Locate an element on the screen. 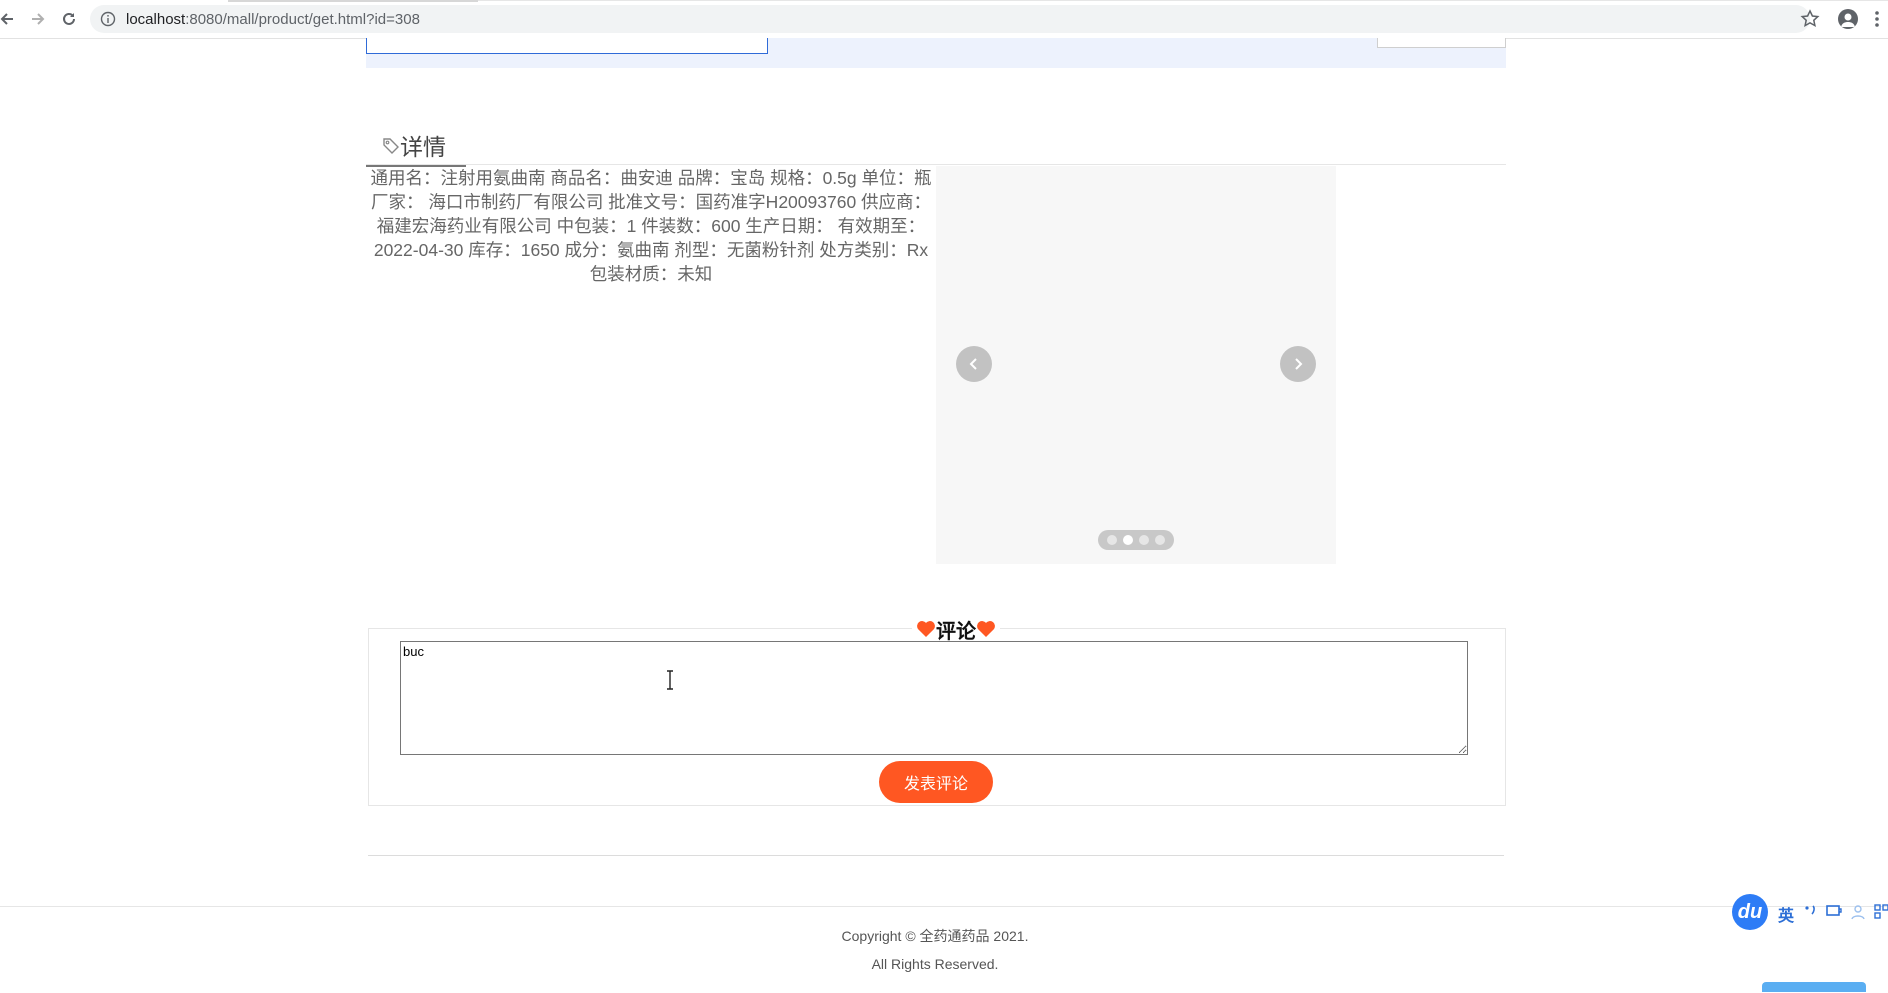 The image size is (1888, 993). person-icon is located at coordinates (1848, 20).